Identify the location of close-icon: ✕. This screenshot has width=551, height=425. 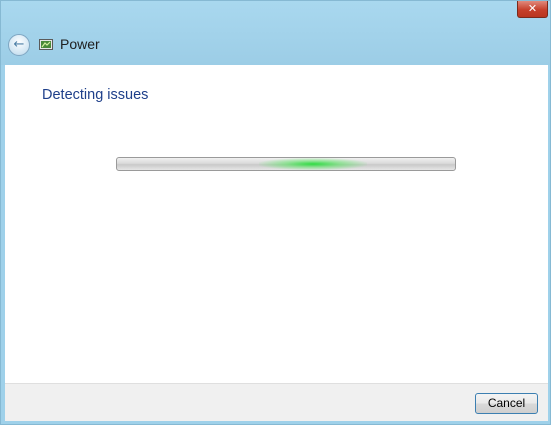
(532, 8).